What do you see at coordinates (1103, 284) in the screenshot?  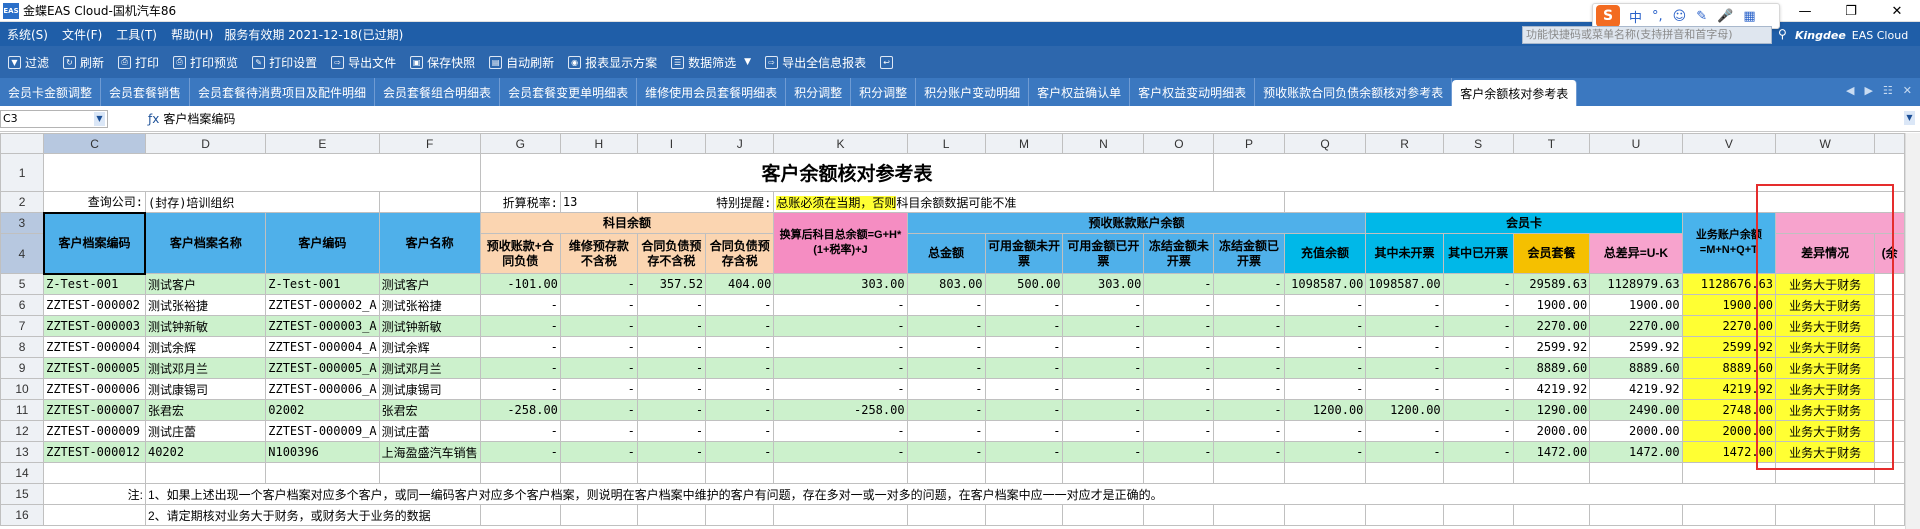 I see `table-cell: 303.00` at bounding box center [1103, 284].